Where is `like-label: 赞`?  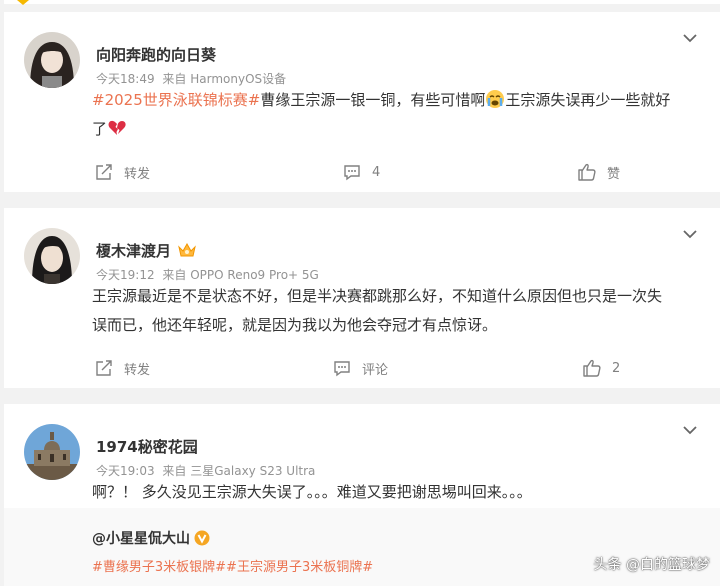
like-label: 赞 is located at coordinates (614, 174).